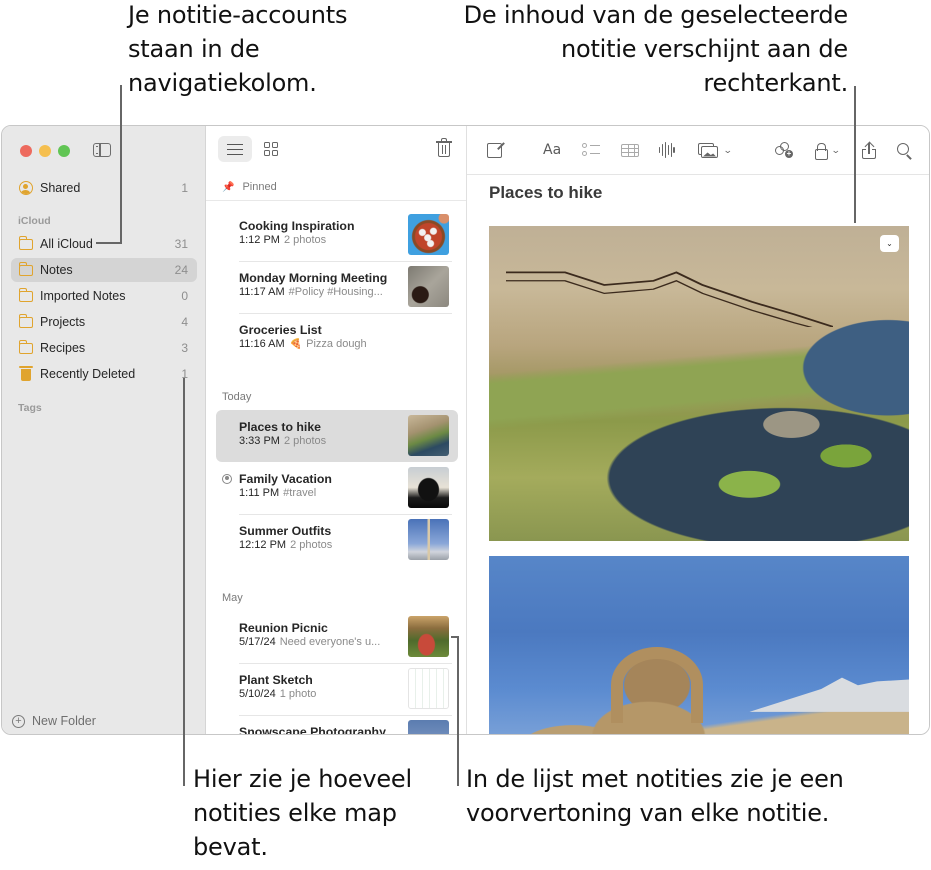 Image resolution: width=931 pixels, height=870 pixels. What do you see at coordinates (26, 188) in the screenshot?
I see `shared-person-icon` at bounding box center [26, 188].